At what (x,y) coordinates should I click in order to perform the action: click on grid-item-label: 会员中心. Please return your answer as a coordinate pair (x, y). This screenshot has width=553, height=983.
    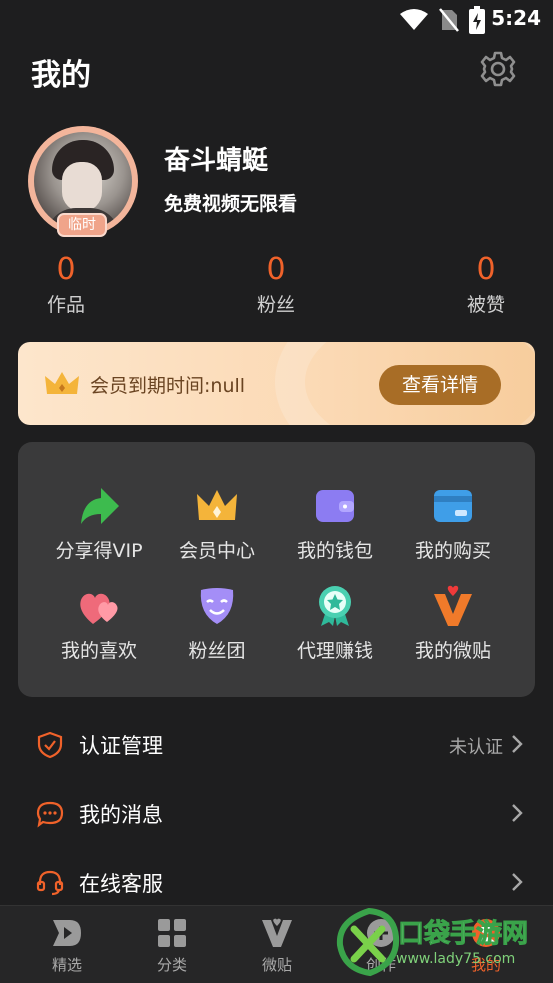
    Looking at the image, I should click on (216, 551).